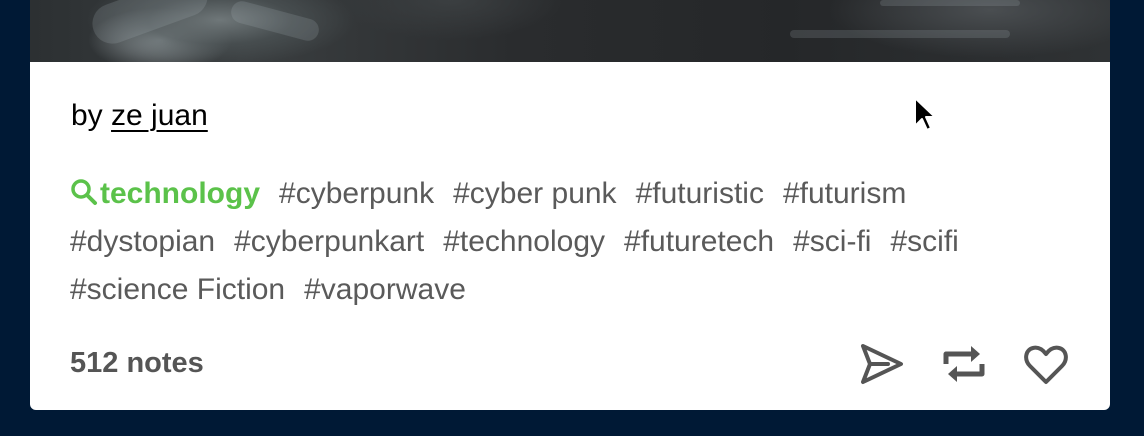 The width and height of the screenshot is (1144, 436). I want to click on tag-link: #vaporwave, so click(385, 290).